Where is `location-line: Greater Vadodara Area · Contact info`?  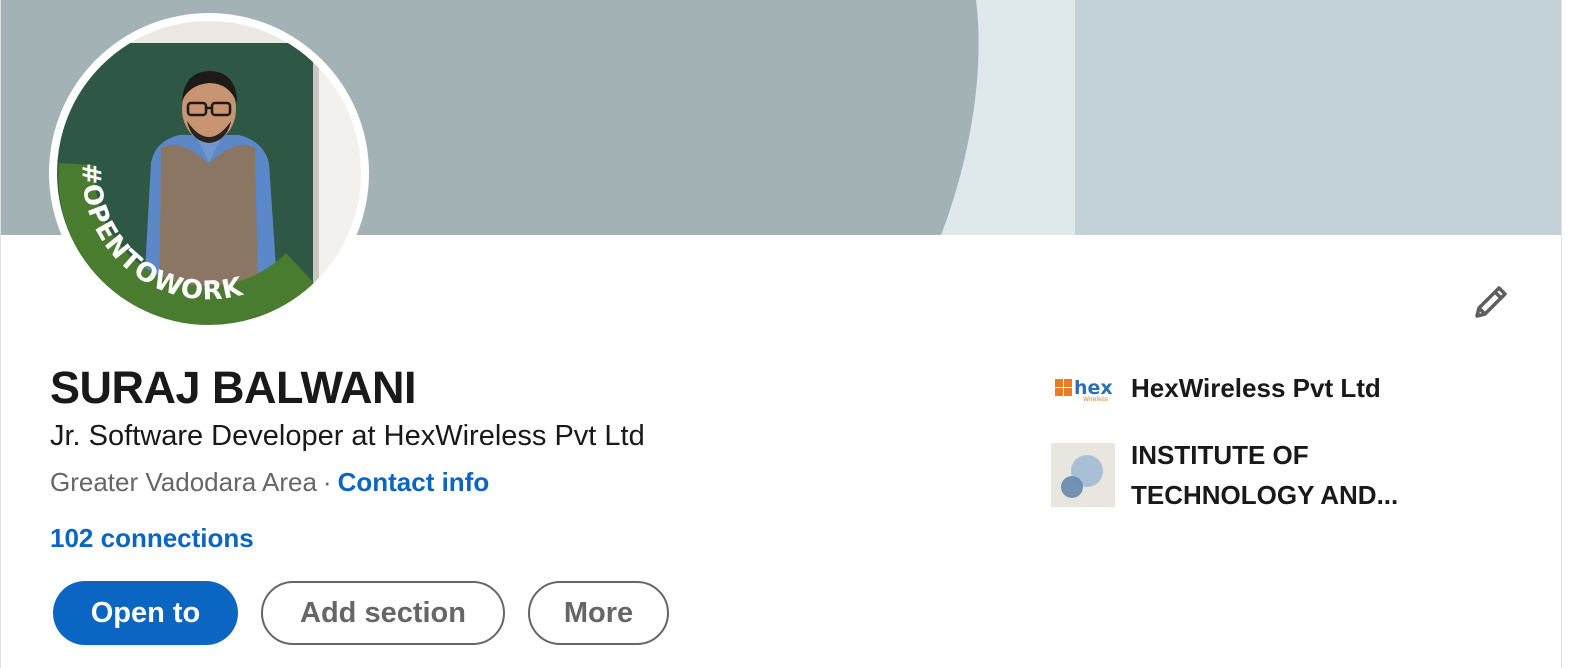 location-line: Greater Vadodara Area · Contact info is located at coordinates (269, 482).